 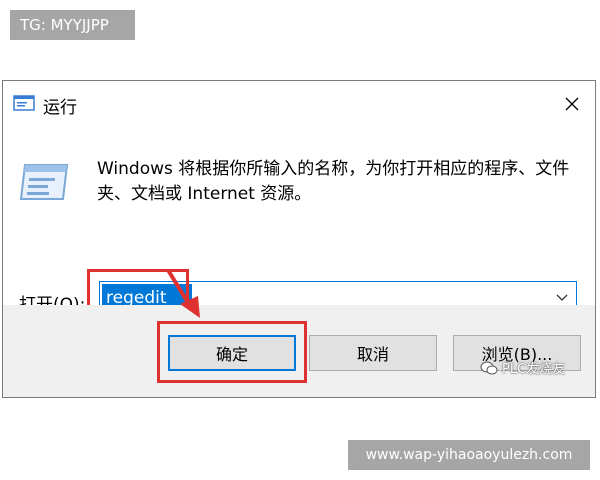 I want to click on watermark-text: PLC发烧友, so click(x=534, y=369).